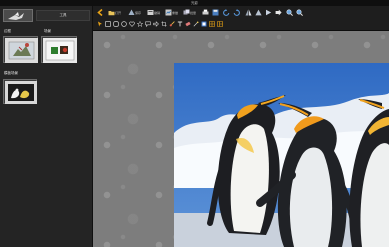 The image size is (389, 247). I want to click on speech-bubble-icon, so click(148, 24).